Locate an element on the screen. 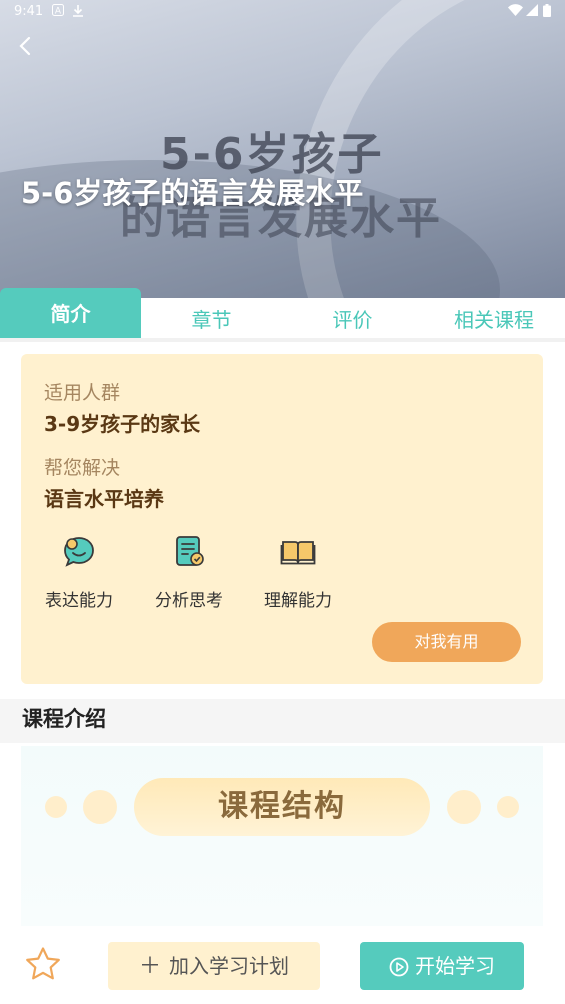 The height and width of the screenshot is (1004, 565). battery-icon is located at coordinates (547, 12).